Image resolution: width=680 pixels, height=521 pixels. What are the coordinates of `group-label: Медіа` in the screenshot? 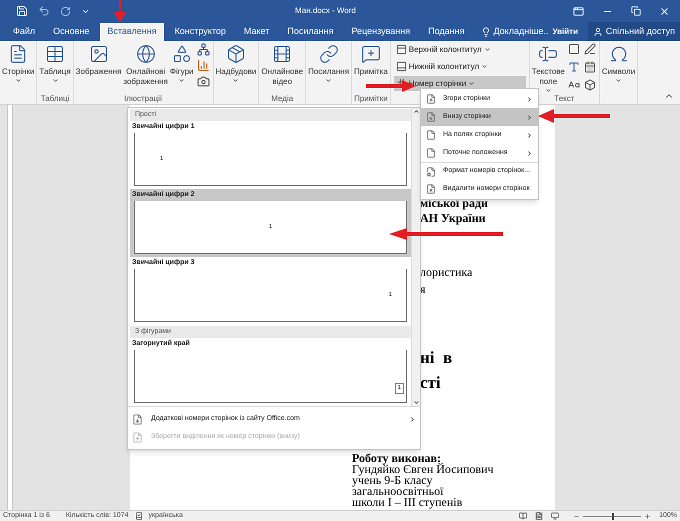 It's located at (282, 99).